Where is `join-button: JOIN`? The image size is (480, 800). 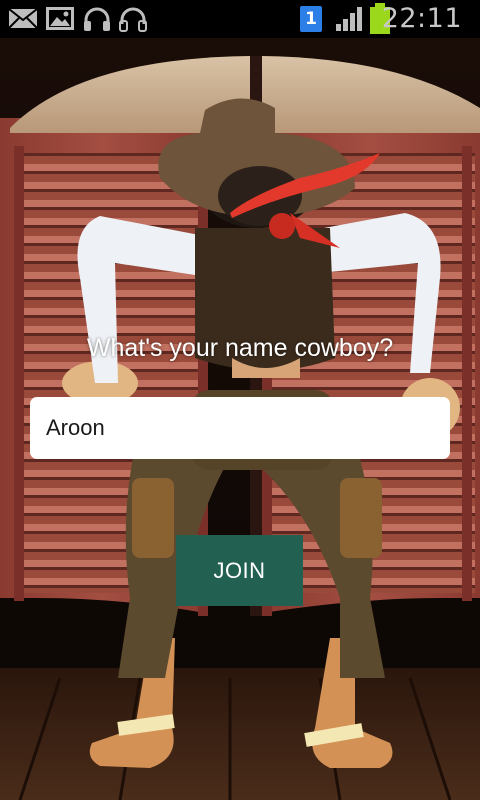
join-button: JOIN is located at coordinates (239, 570).